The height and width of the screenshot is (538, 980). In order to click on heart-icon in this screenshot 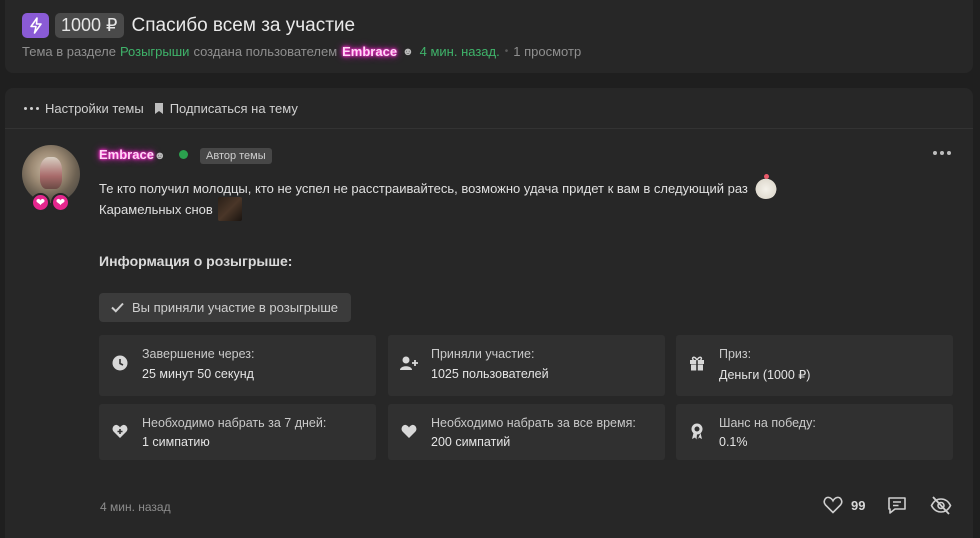, I will do `click(409, 431)`.